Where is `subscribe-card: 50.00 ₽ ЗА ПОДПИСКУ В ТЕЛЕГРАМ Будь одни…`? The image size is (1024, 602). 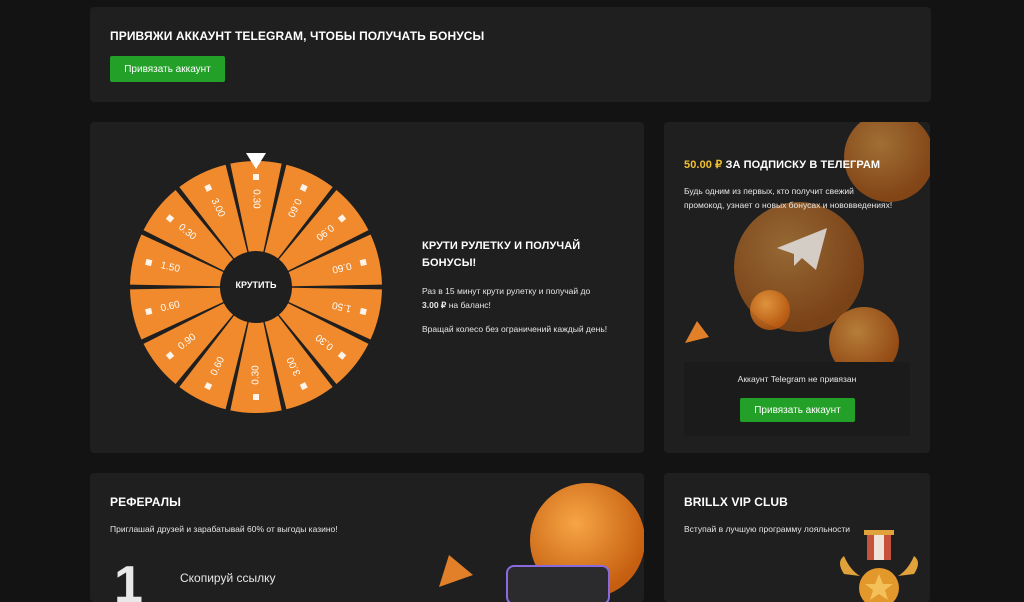
subscribe-card: 50.00 ₽ ЗА ПОДПИСКУ В ТЕЛЕГРАМ Будь одни… is located at coordinates (797, 287).